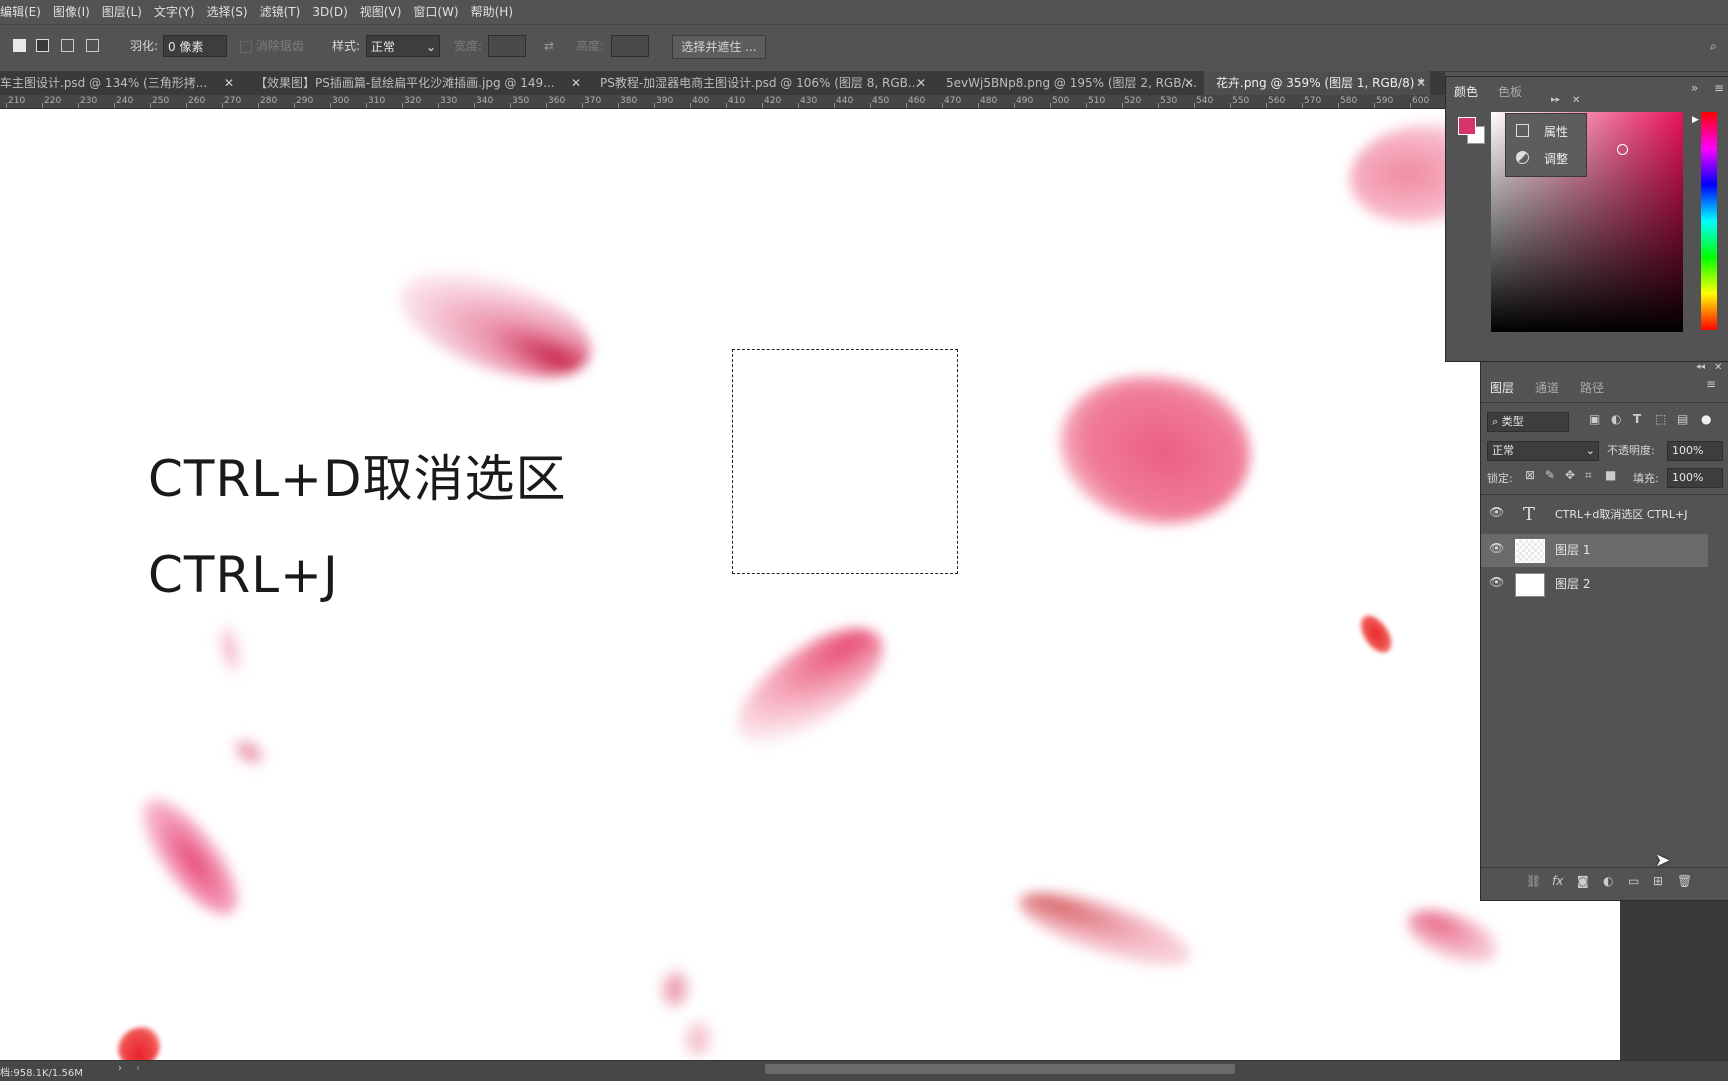 This screenshot has height=1081, width=1728. What do you see at coordinates (1694, 88) in the screenshot?
I see `collapse-icon: »` at bounding box center [1694, 88].